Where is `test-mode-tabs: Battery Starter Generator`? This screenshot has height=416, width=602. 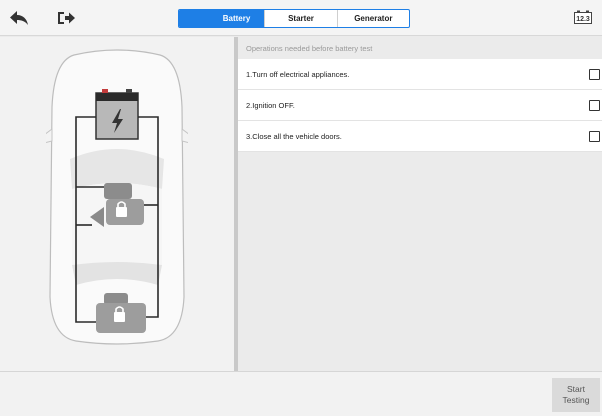
test-mode-tabs: Battery Starter Generator is located at coordinates (294, 18).